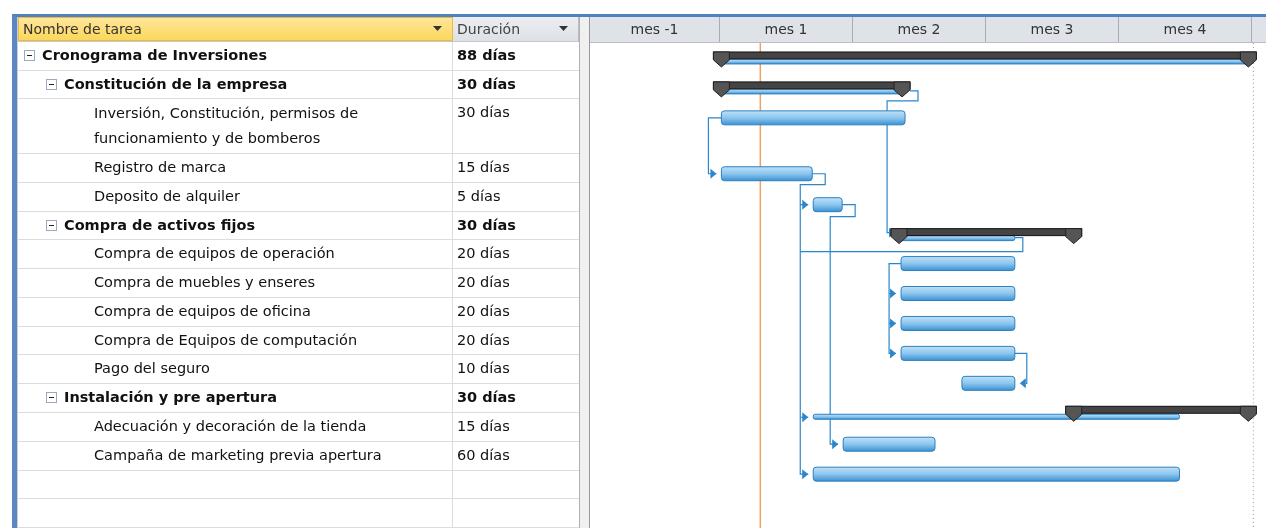 The width and height of the screenshot is (1266, 528). Describe the element at coordinates (176, 83) in the screenshot. I see `task-name: Constitución de la empresa` at that location.